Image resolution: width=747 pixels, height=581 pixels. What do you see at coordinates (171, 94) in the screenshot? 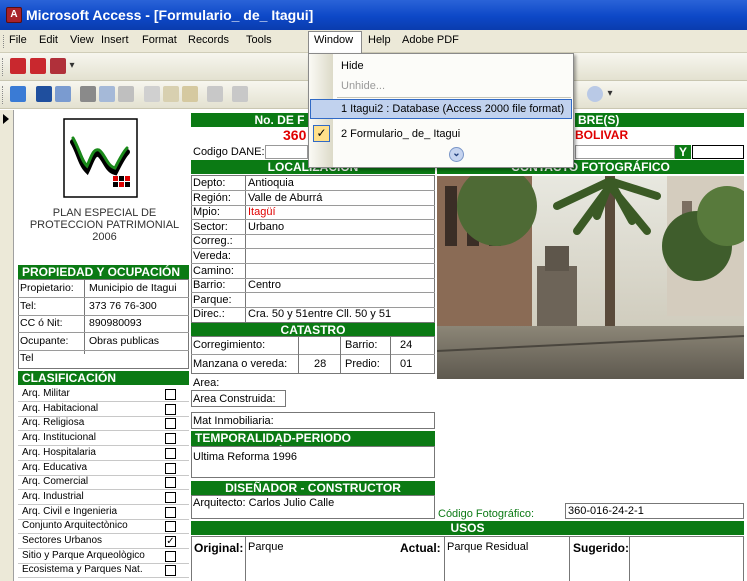
I see `copy-icon` at bounding box center [171, 94].